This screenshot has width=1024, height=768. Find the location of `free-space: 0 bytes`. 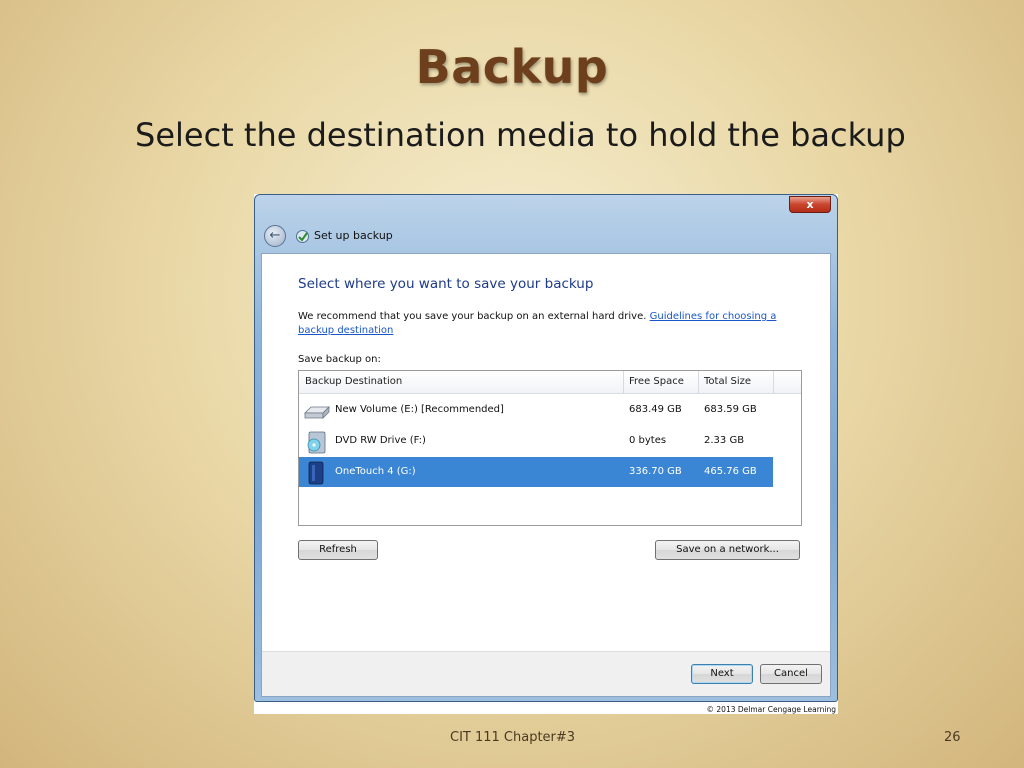

free-space: 0 bytes is located at coordinates (648, 440).